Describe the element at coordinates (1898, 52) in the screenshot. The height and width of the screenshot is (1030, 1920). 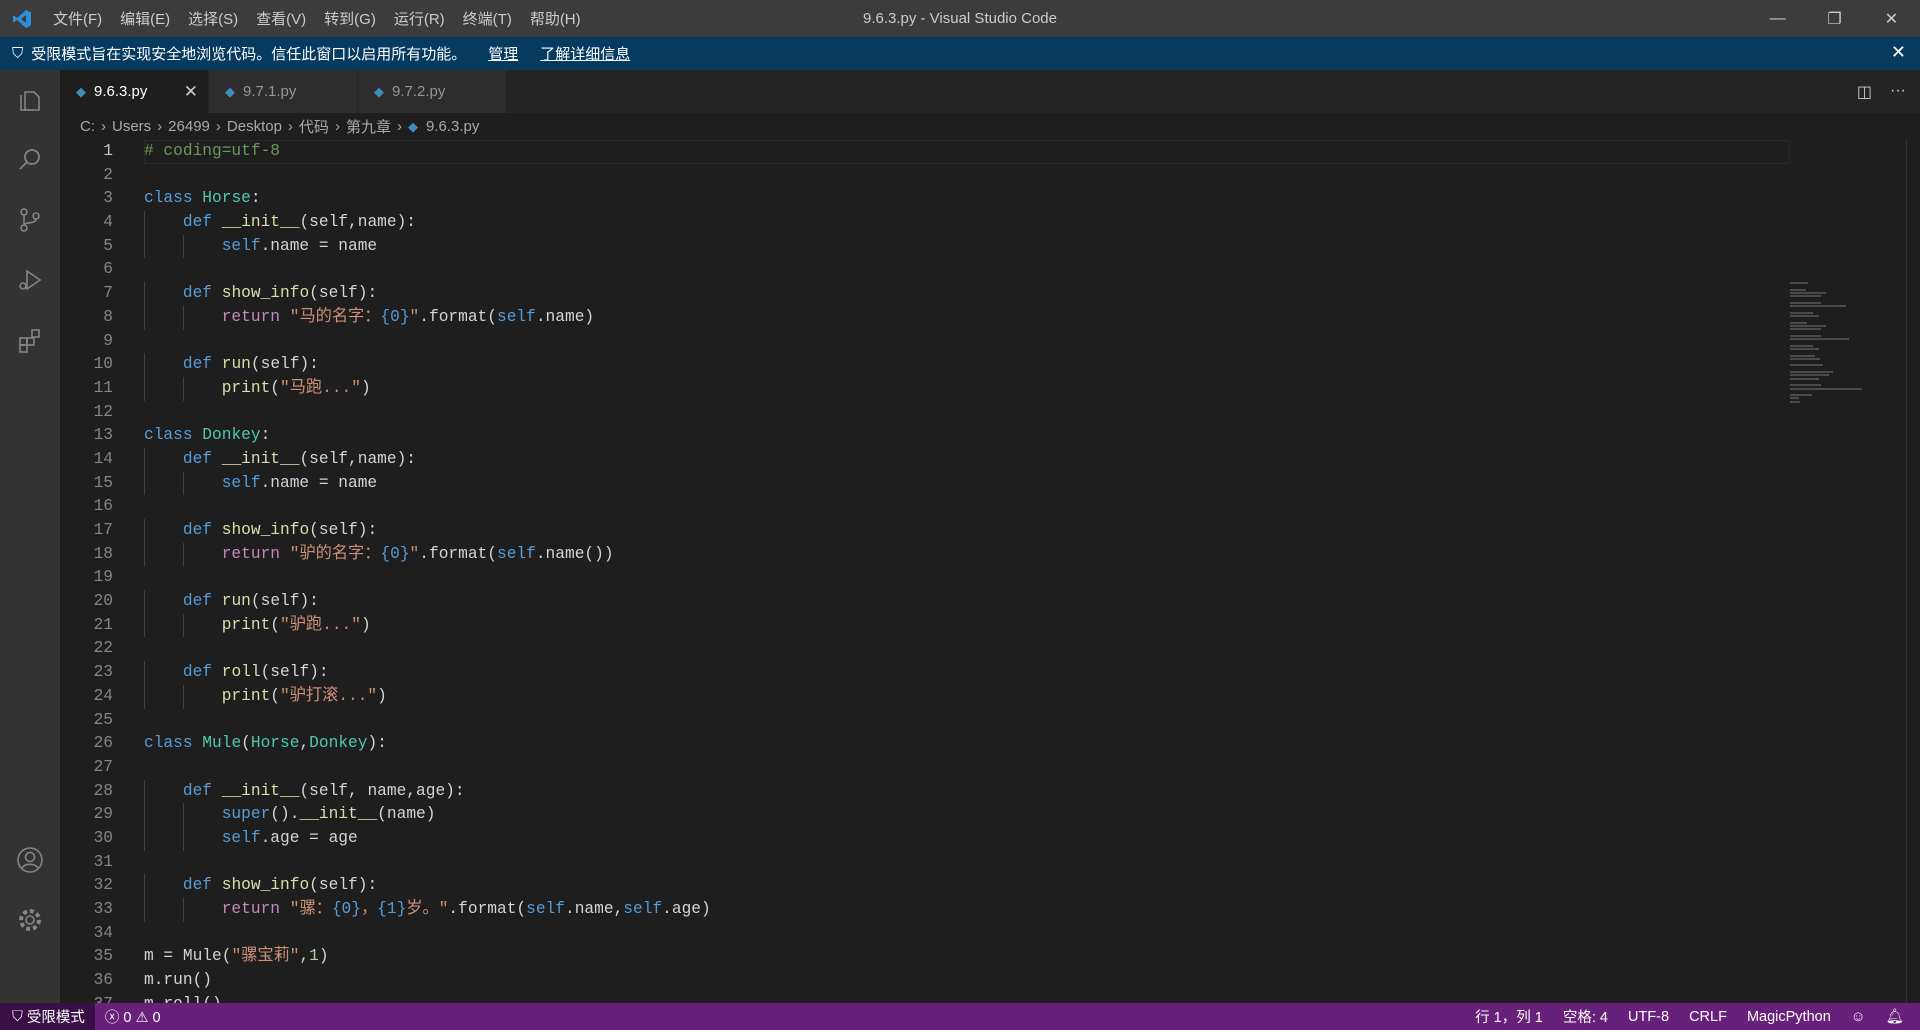
I see `close-banner-icon: ✕` at that location.